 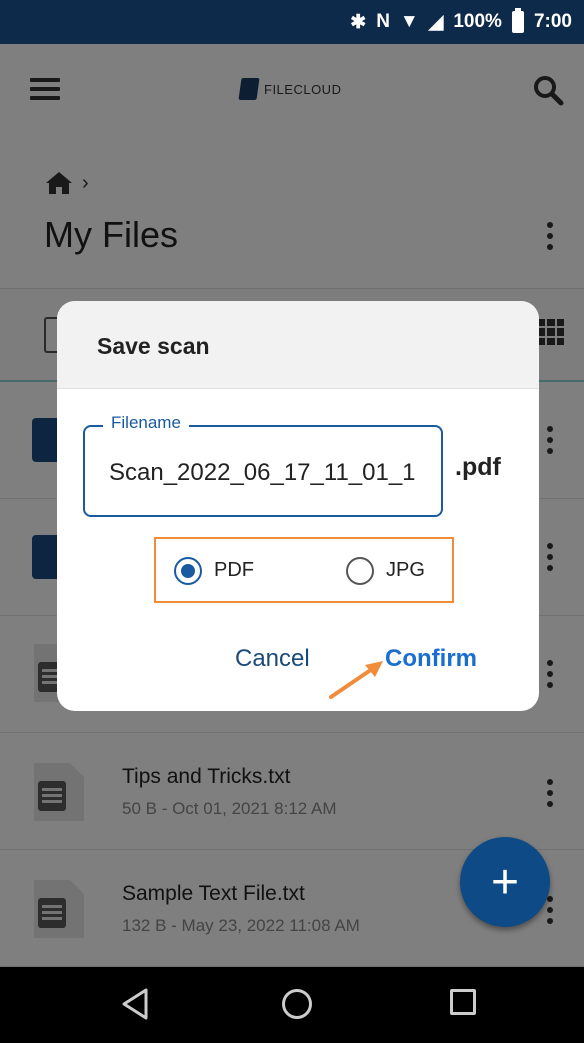 I want to click on bluetooth-icon: ✱, so click(x=358, y=22).